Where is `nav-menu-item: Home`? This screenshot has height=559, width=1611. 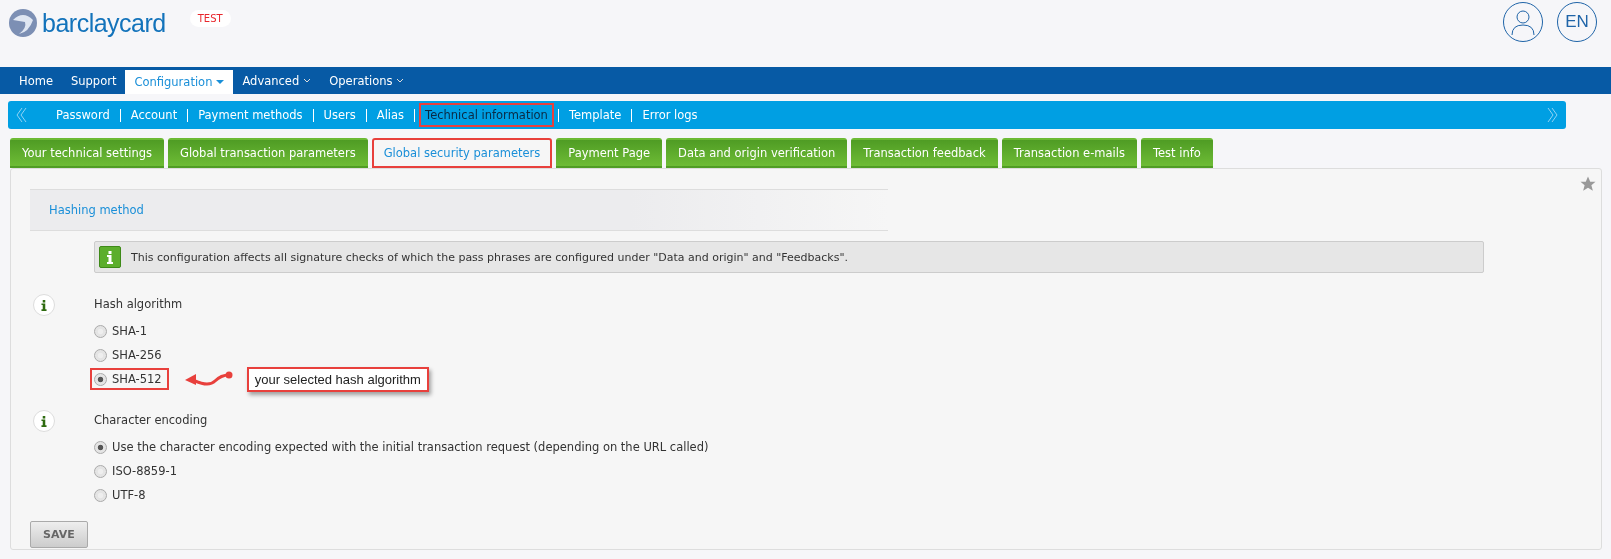 nav-menu-item: Home is located at coordinates (36, 80).